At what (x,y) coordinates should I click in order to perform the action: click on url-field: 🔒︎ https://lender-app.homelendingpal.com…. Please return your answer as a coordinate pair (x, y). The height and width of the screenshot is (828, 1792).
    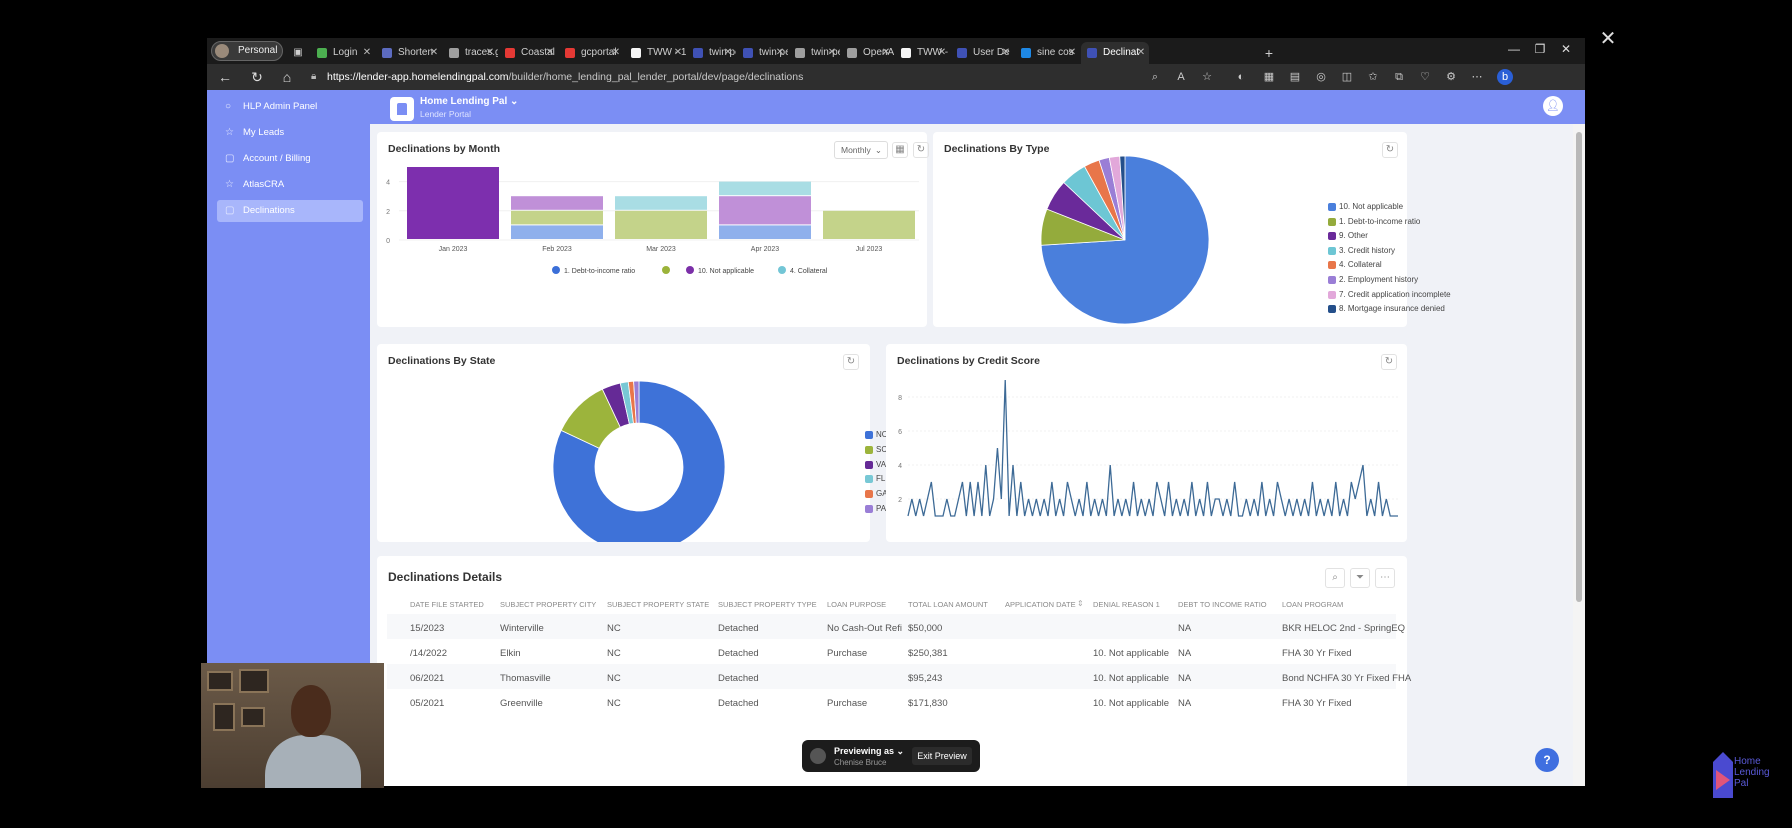
    Looking at the image, I should click on (829, 77).